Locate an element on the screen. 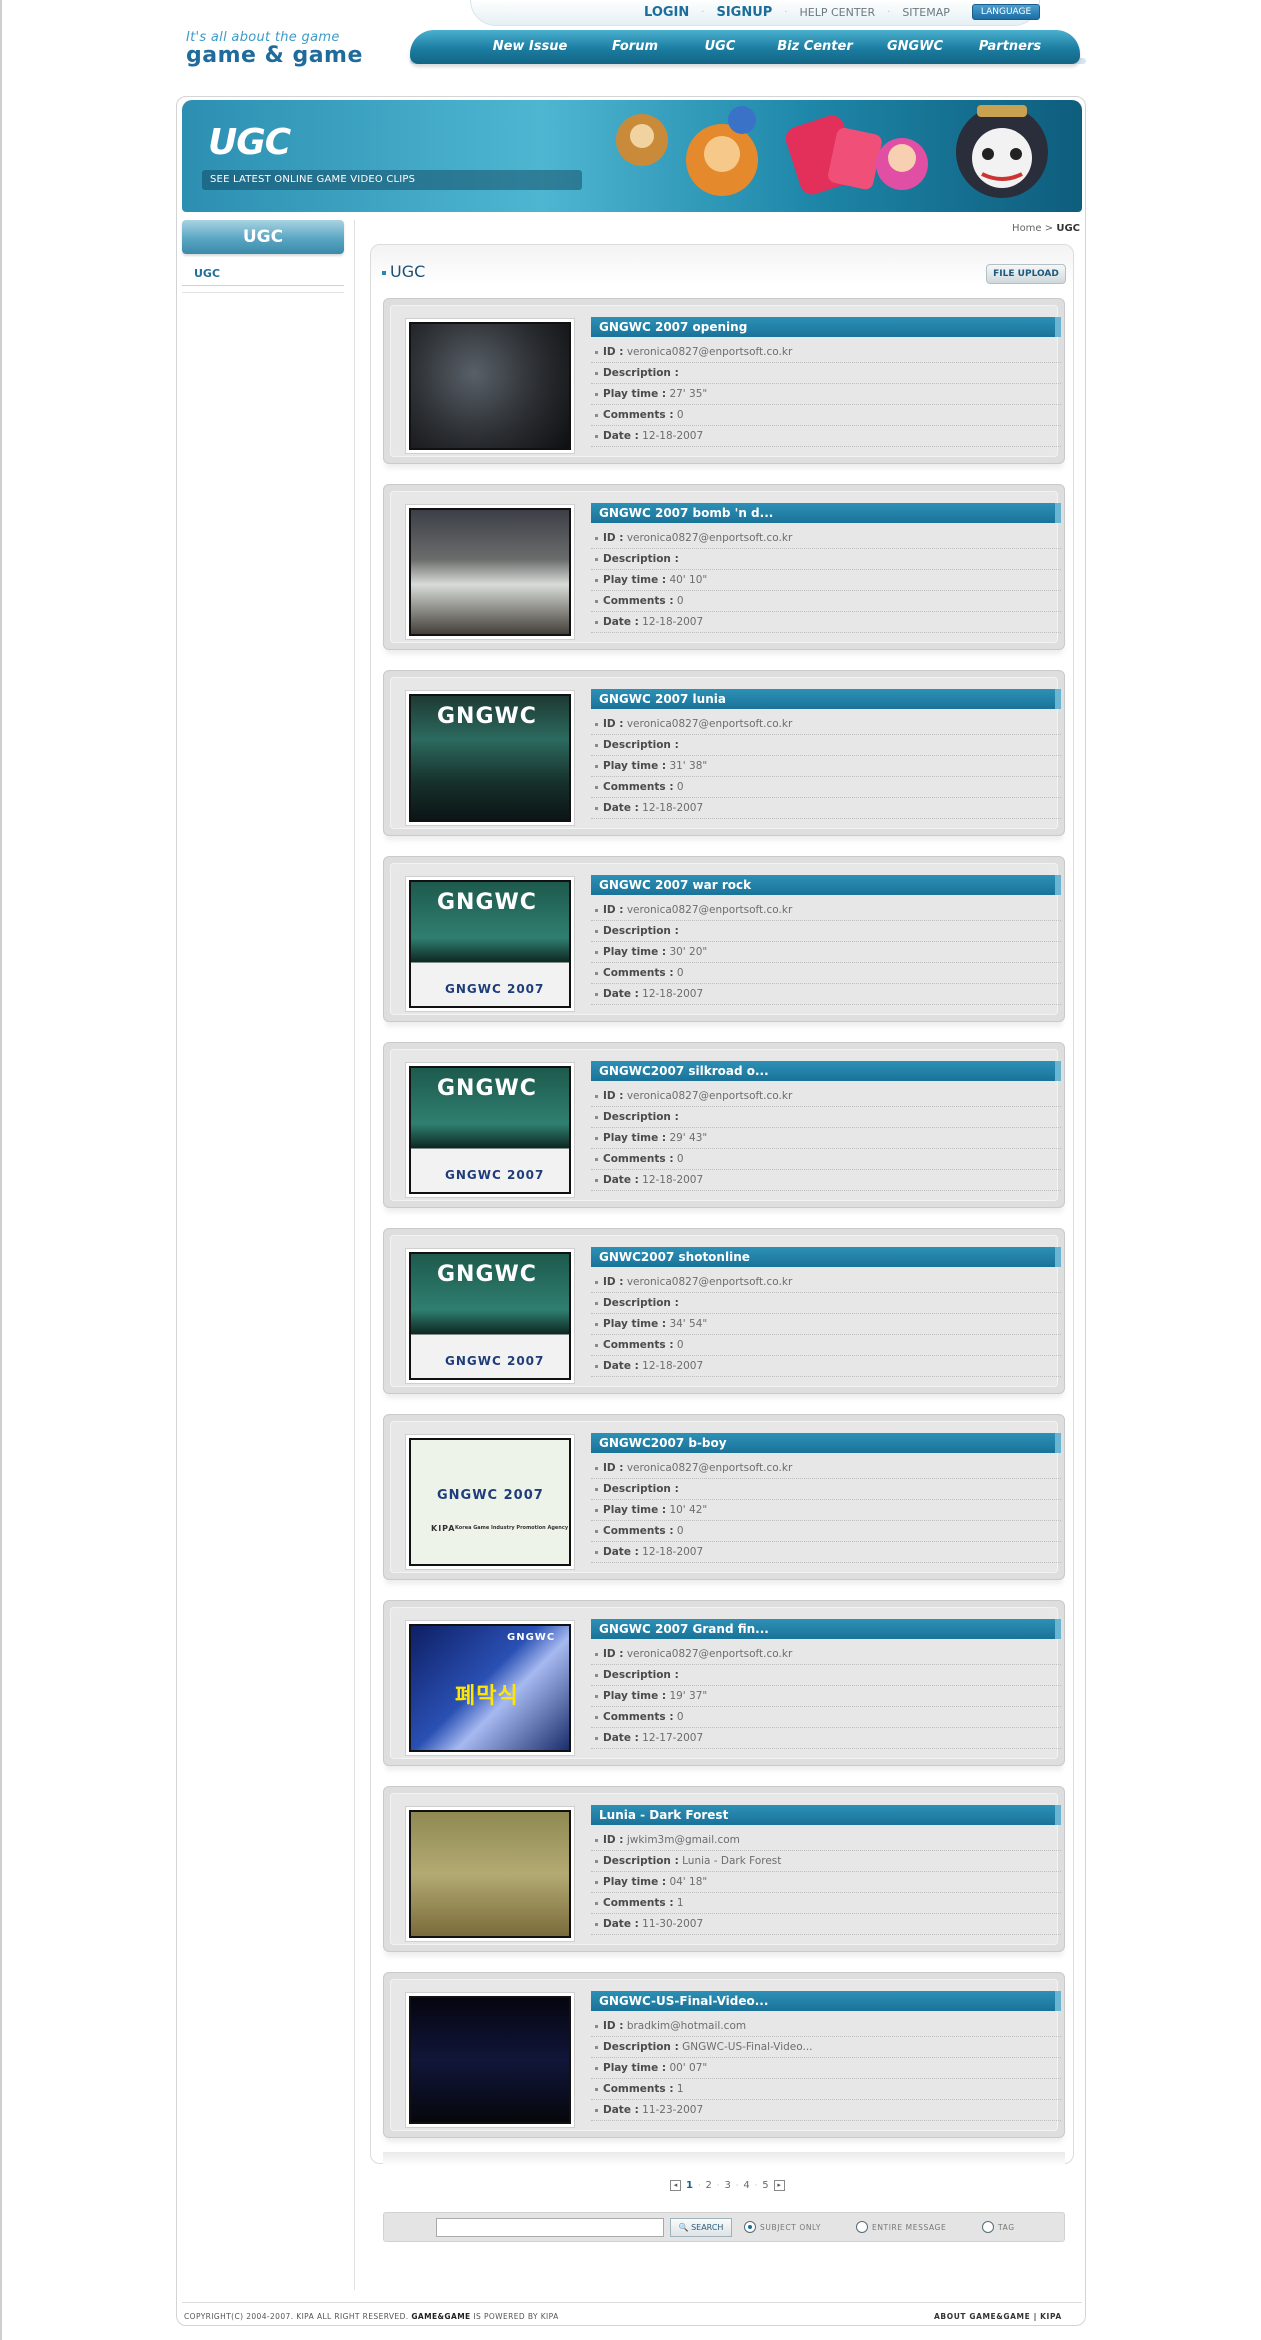  help-center-link: HELP CENTER is located at coordinates (837, 12).